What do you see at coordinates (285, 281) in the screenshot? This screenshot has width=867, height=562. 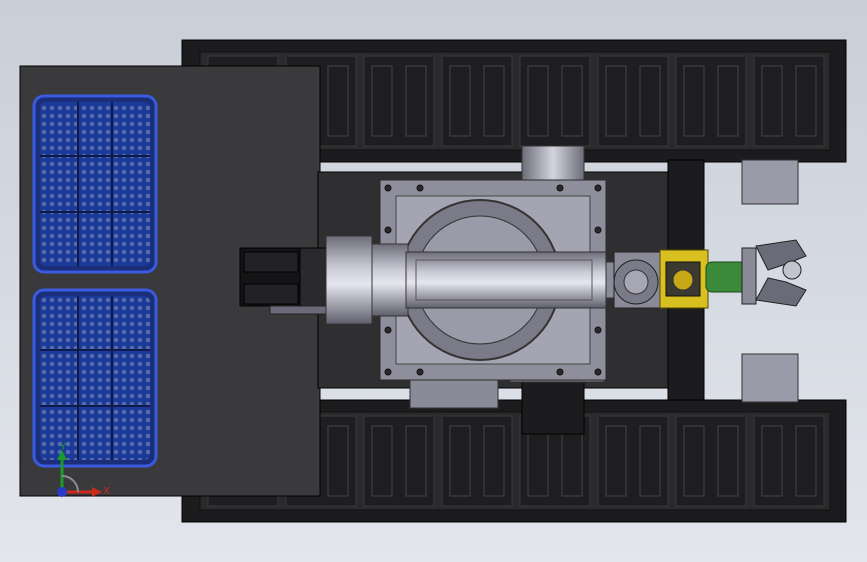 I see `rear-drive-motor` at bounding box center [285, 281].